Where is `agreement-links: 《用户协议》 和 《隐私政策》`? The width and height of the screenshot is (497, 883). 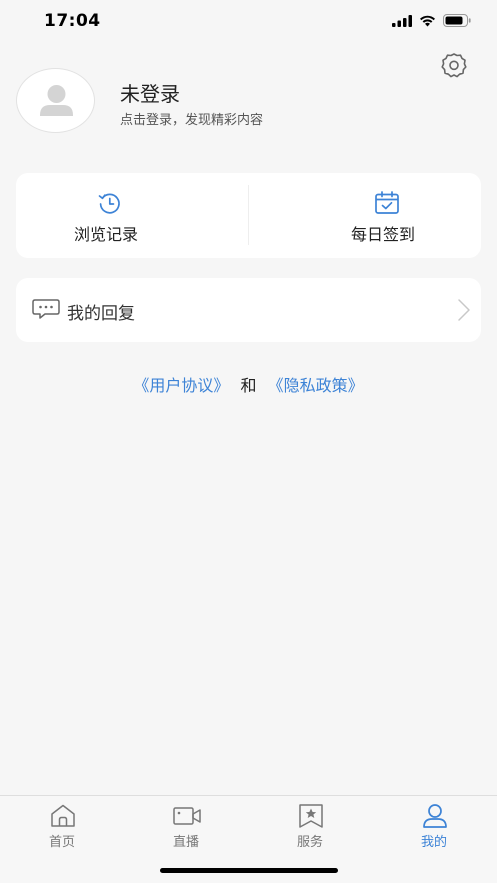 agreement-links: 《用户协议》 和 《隐私政策》 is located at coordinates (248, 384).